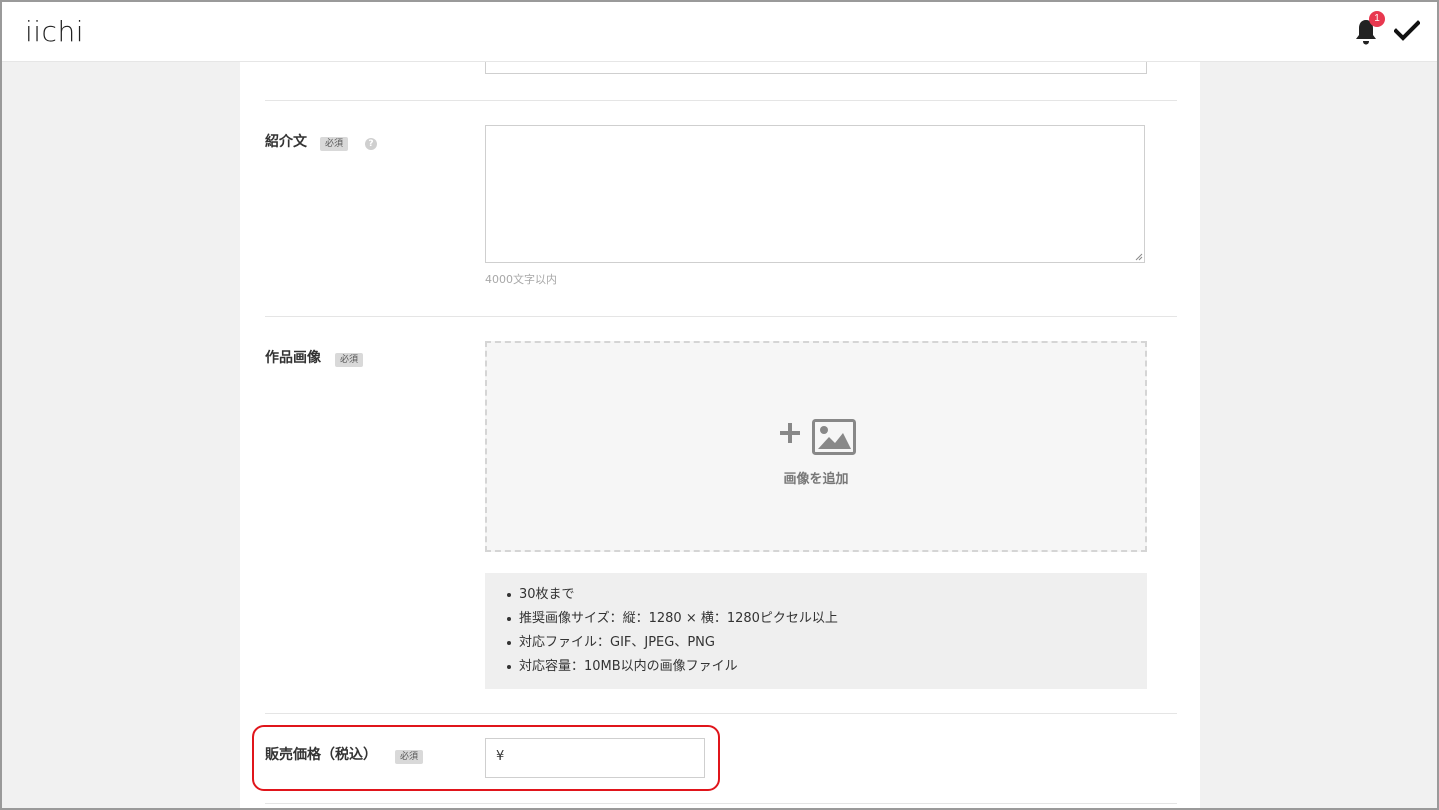 The height and width of the screenshot is (810, 1439). What do you see at coordinates (371, 144) in the screenshot?
I see `help-icon: ?` at bounding box center [371, 144].